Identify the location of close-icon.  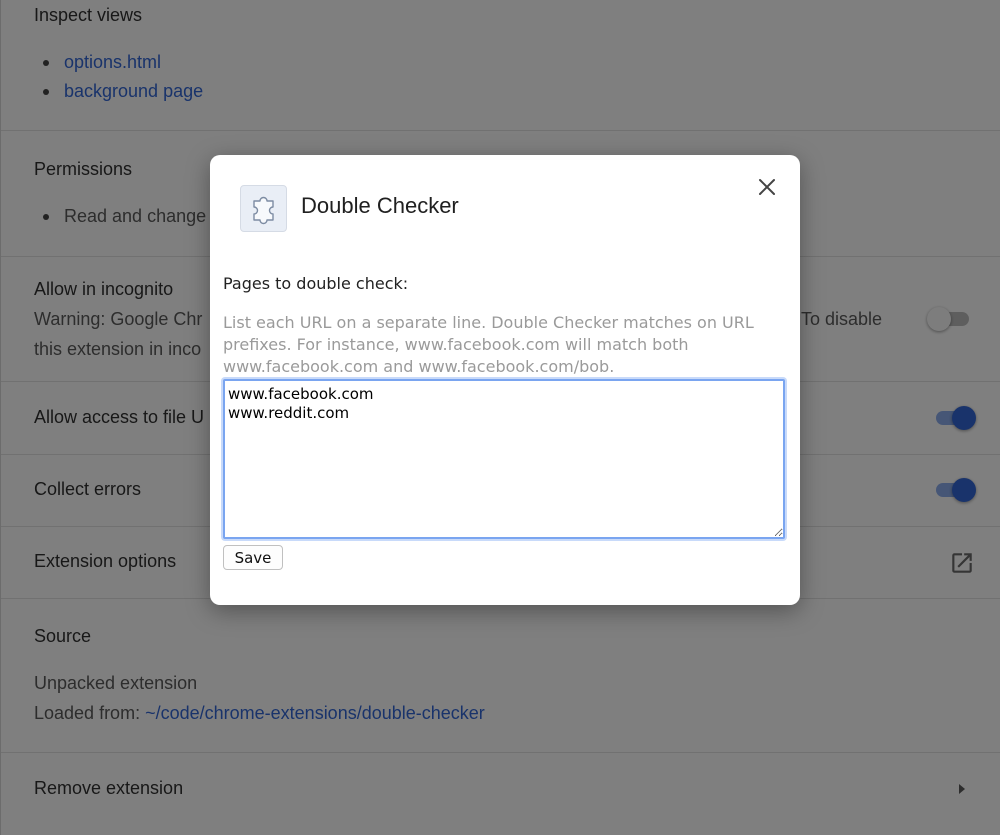
(767, 187).